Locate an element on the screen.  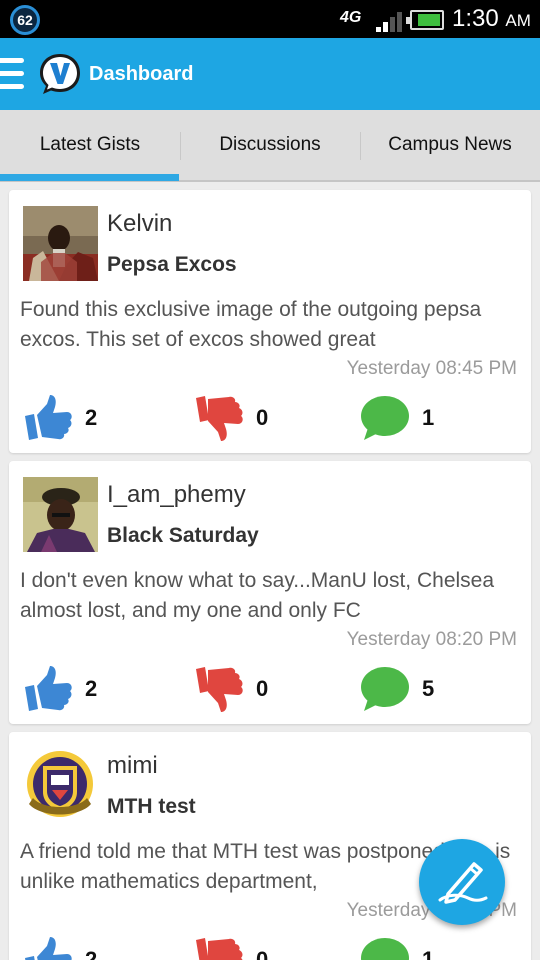
post-title: MTH test is located at coordinates (151, 807).